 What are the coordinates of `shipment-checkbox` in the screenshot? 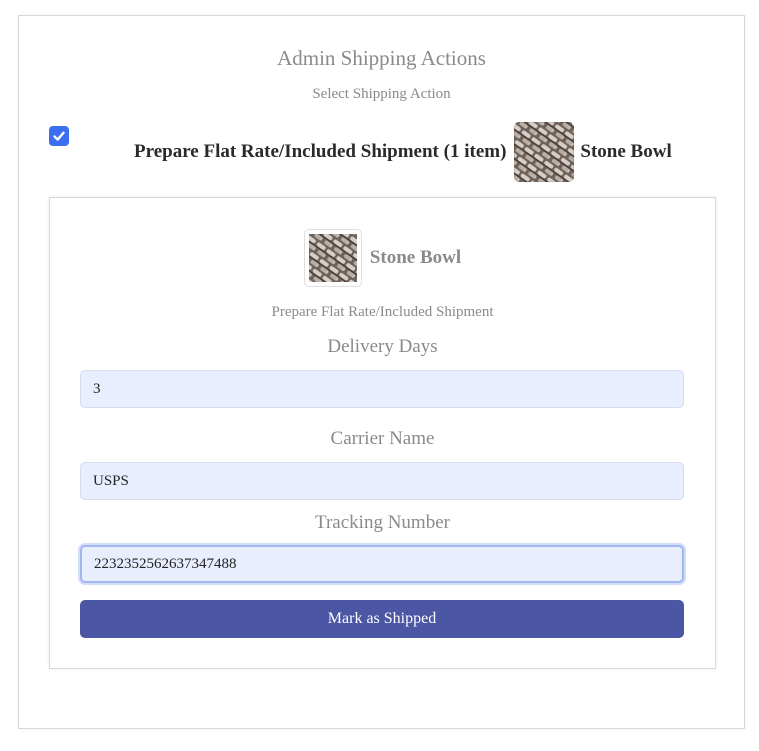 It's located at (59, 136).